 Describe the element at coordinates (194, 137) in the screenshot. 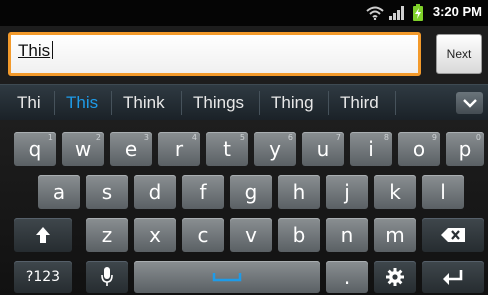

I see `key-hint: 4` at that location.